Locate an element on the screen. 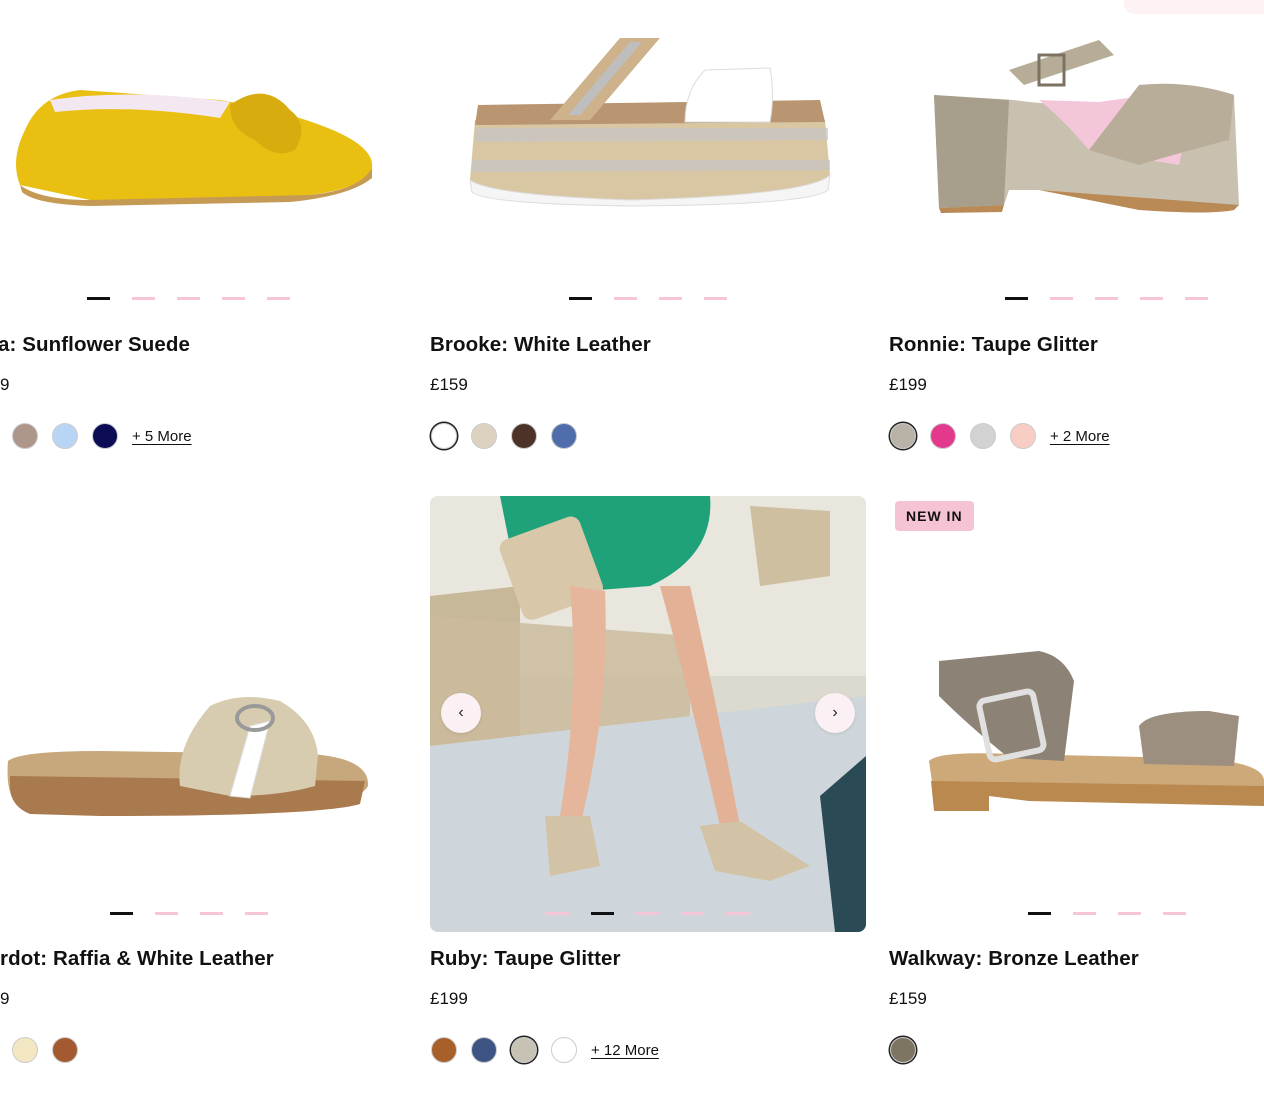 This screenshot has height=1104, width=1264. carousel-next-button: › is located at coordinates (835, 713).